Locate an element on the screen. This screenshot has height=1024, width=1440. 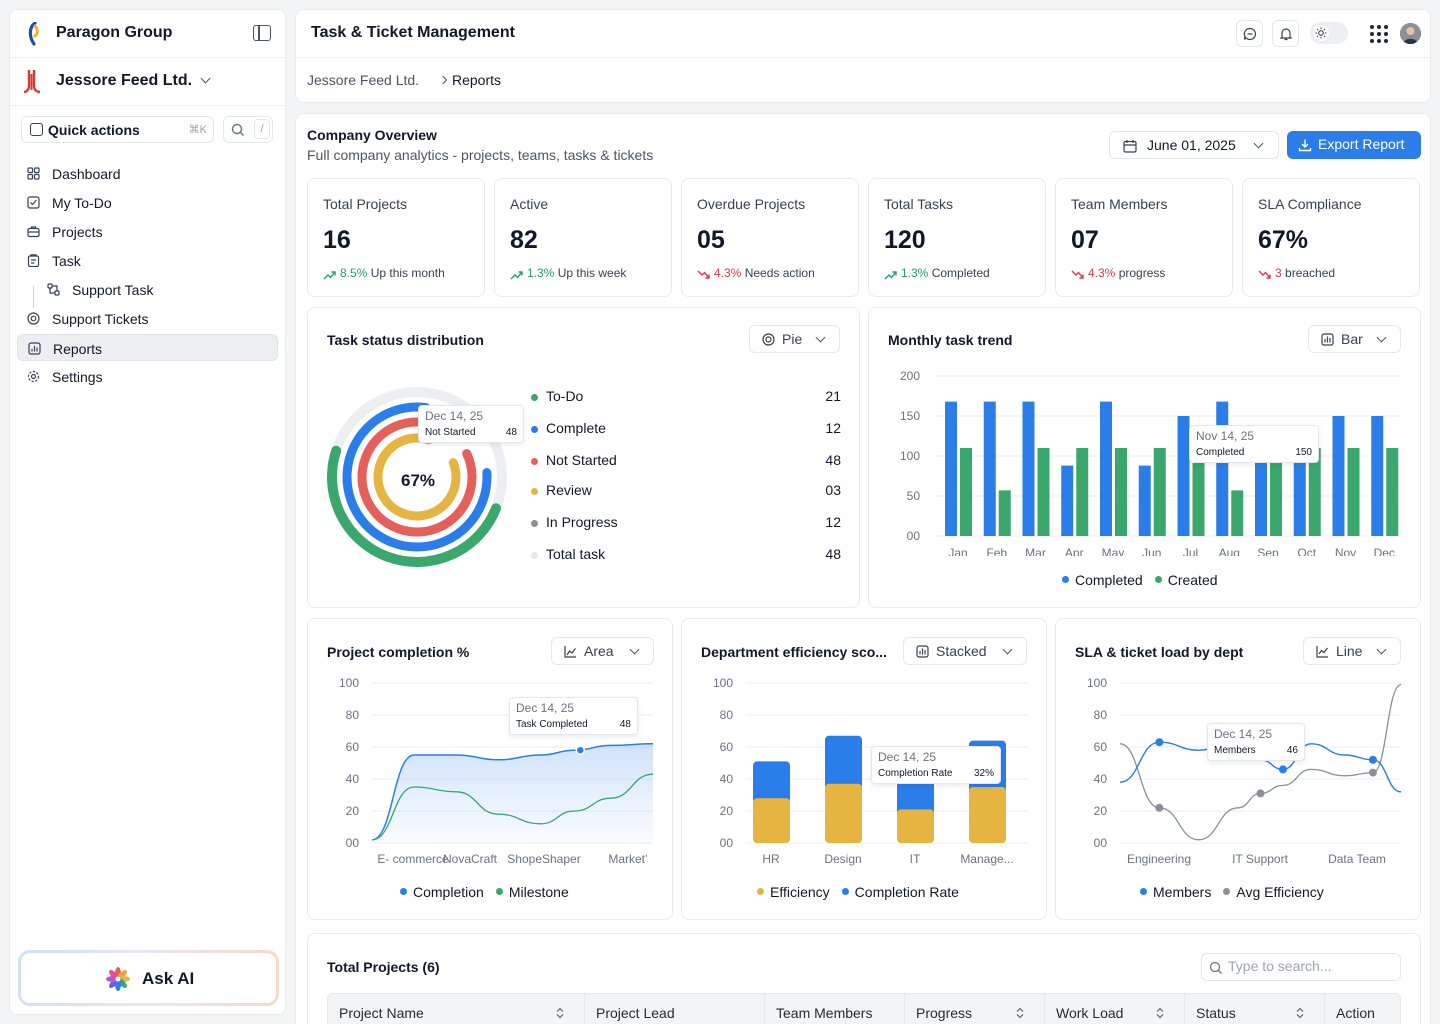
y-tick-label: 80 is located at coordinates (353, 715).